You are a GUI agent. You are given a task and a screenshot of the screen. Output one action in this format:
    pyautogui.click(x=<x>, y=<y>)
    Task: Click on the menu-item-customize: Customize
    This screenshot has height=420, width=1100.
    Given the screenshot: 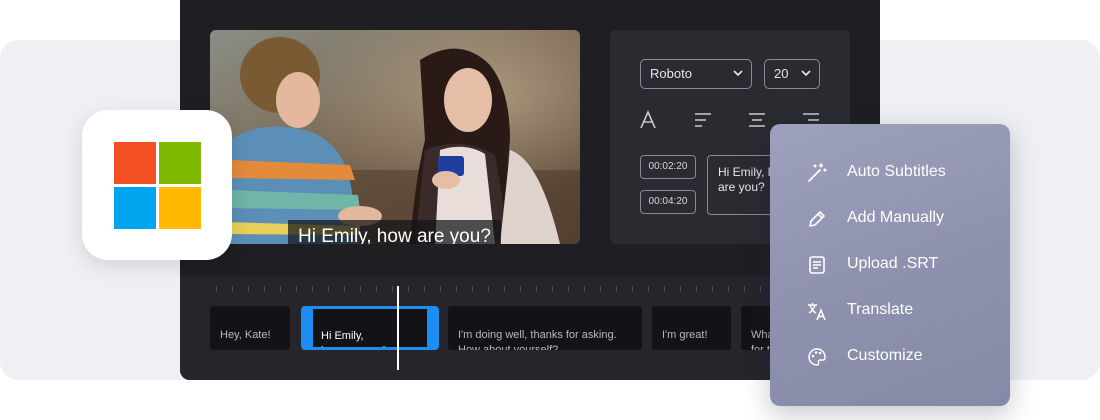 What is the action you would take?
    pyautogui.click(x=901, y=356)
    